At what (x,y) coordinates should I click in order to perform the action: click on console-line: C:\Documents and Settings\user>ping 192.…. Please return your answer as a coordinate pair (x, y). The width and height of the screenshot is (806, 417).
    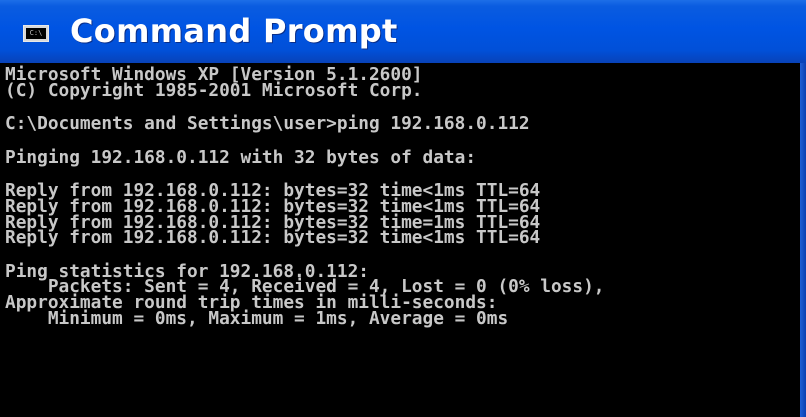
    Looking at the image, I should click on (267, 124).